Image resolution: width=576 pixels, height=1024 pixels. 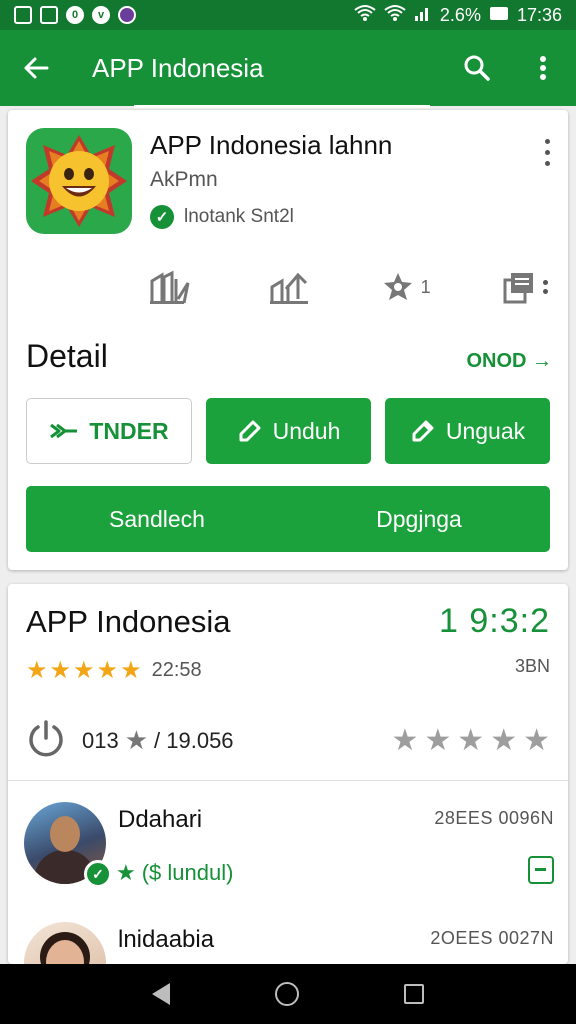 I want to click on verified-badge-icon: ✓, so click(x=98, y=874).